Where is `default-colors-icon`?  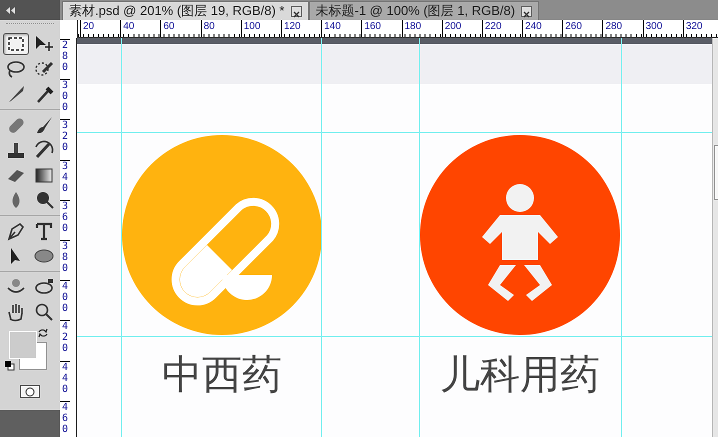
default-colors-icon is located at coordinates (10, 366).